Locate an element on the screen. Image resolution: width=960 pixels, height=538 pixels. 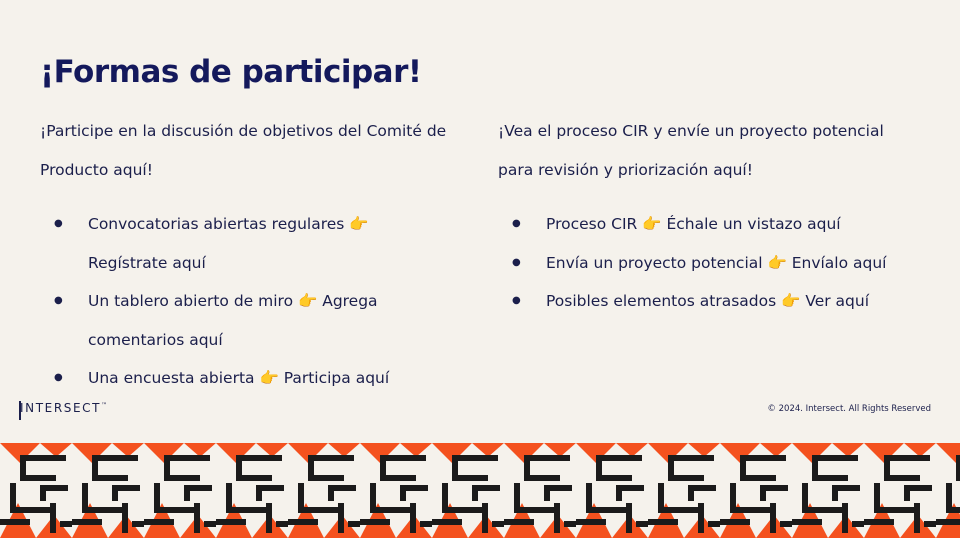
logo-text: INTERSECT is located at coordinates (61, 408).